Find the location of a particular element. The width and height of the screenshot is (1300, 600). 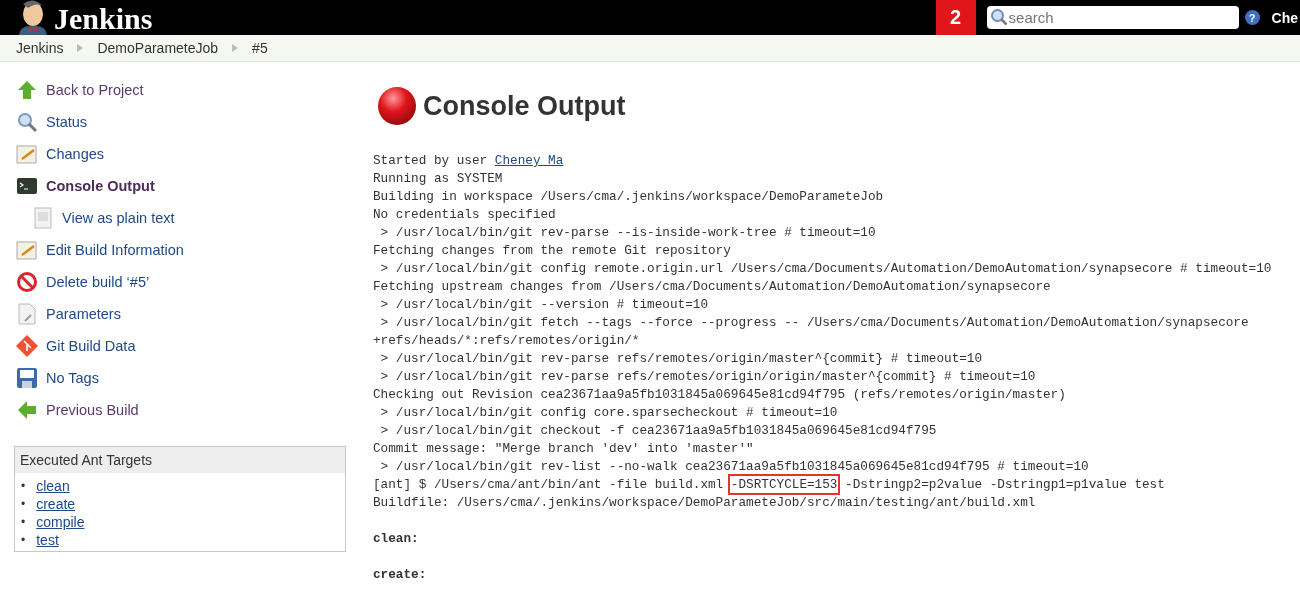

terminal-icon is located at coordinates (27, 186).